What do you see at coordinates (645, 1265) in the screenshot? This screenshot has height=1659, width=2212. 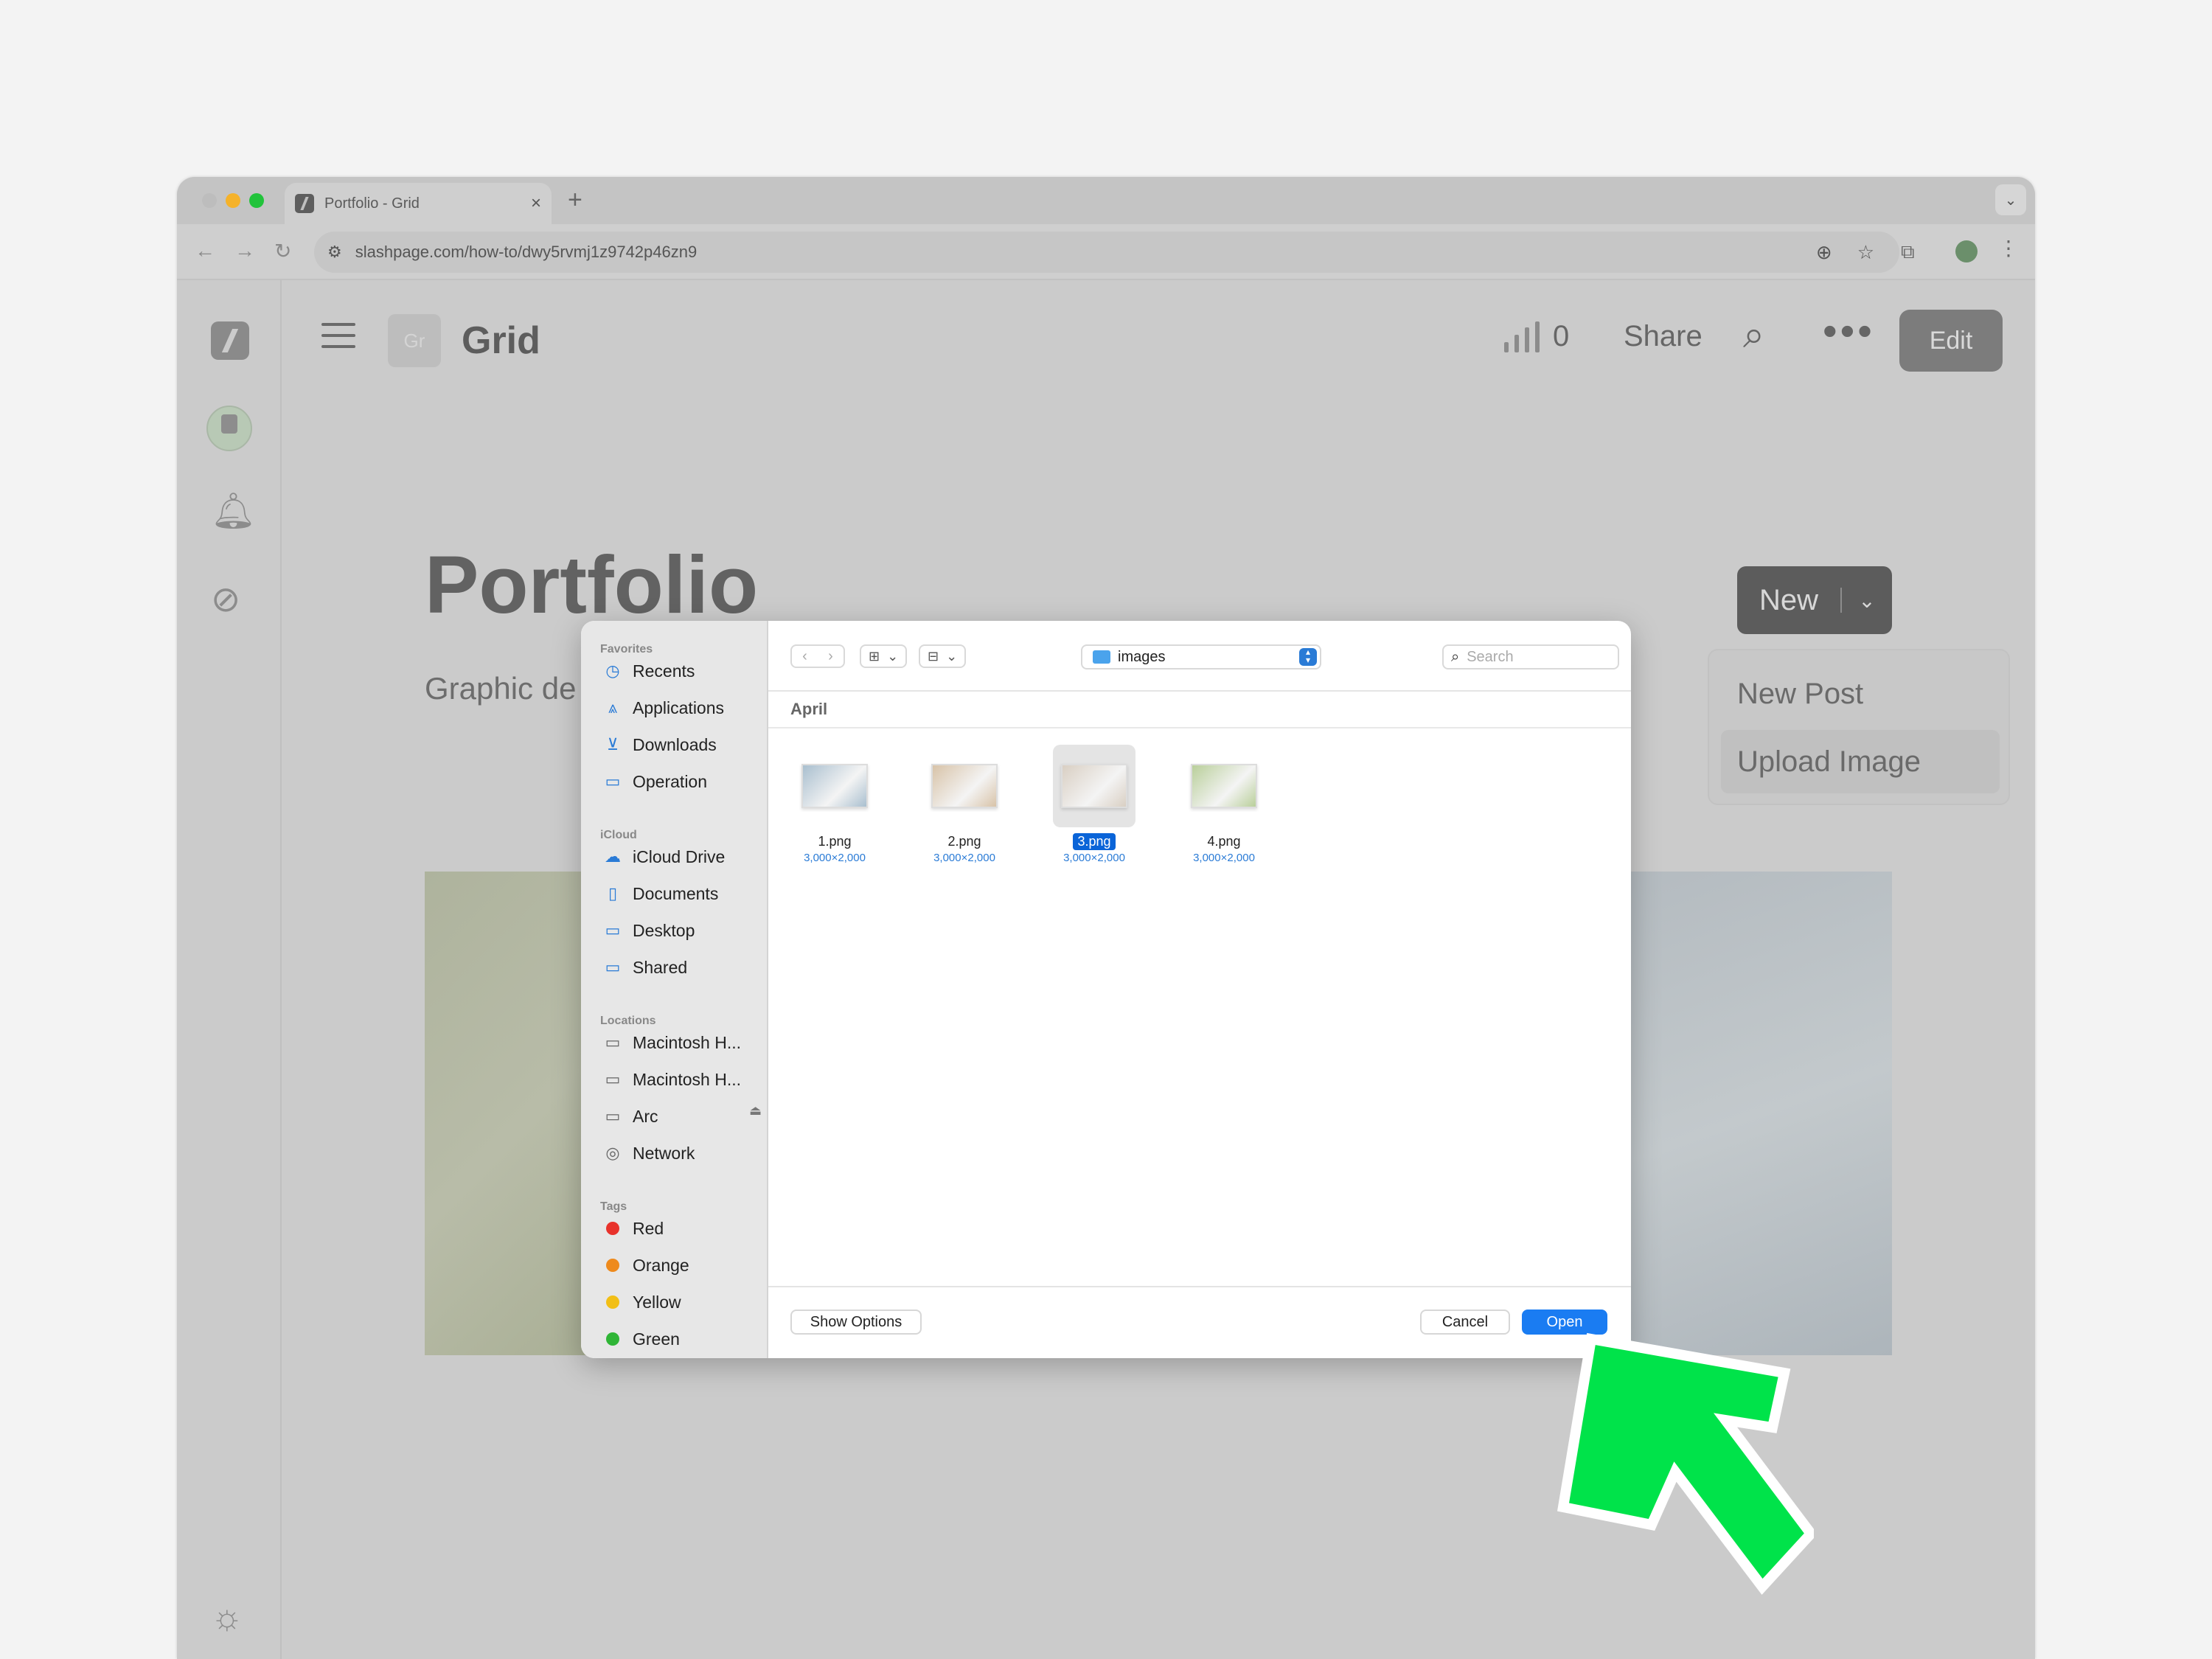 I see `sidebar-tag-orange: Orange` at bounding box center [645, 1265].